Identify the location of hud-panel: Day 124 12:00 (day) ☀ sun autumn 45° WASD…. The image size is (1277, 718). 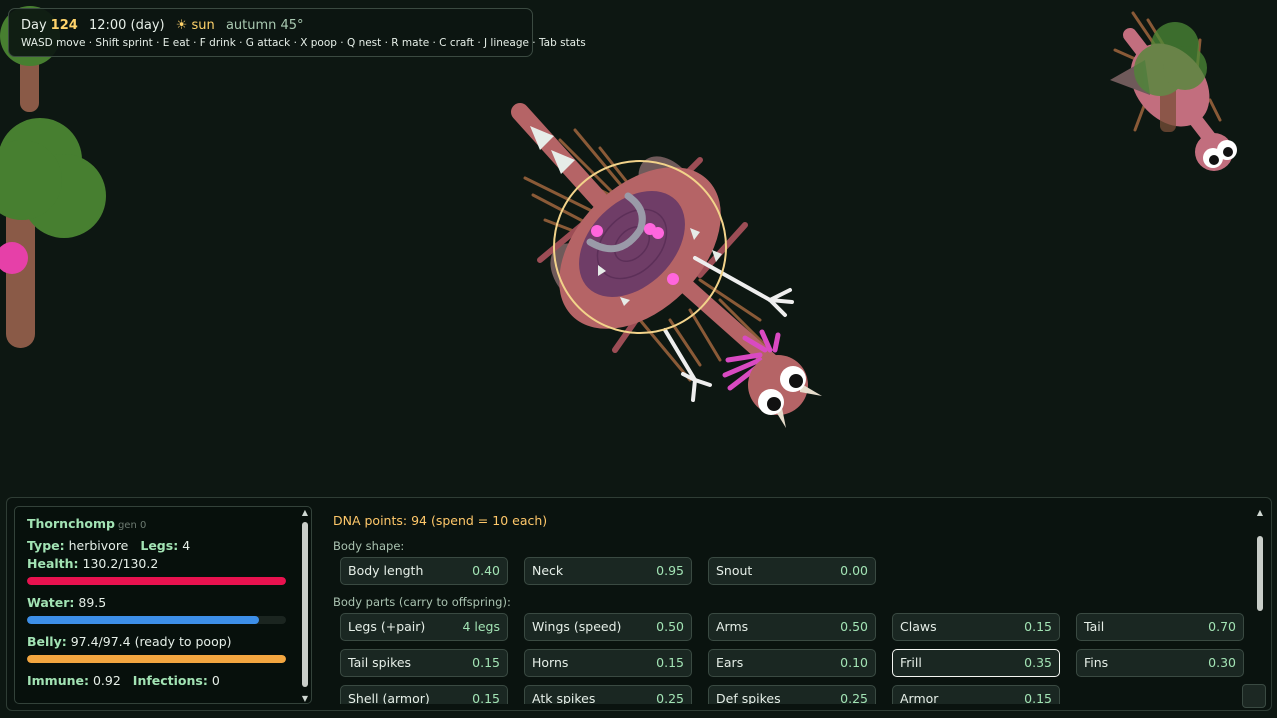
(297, 32).